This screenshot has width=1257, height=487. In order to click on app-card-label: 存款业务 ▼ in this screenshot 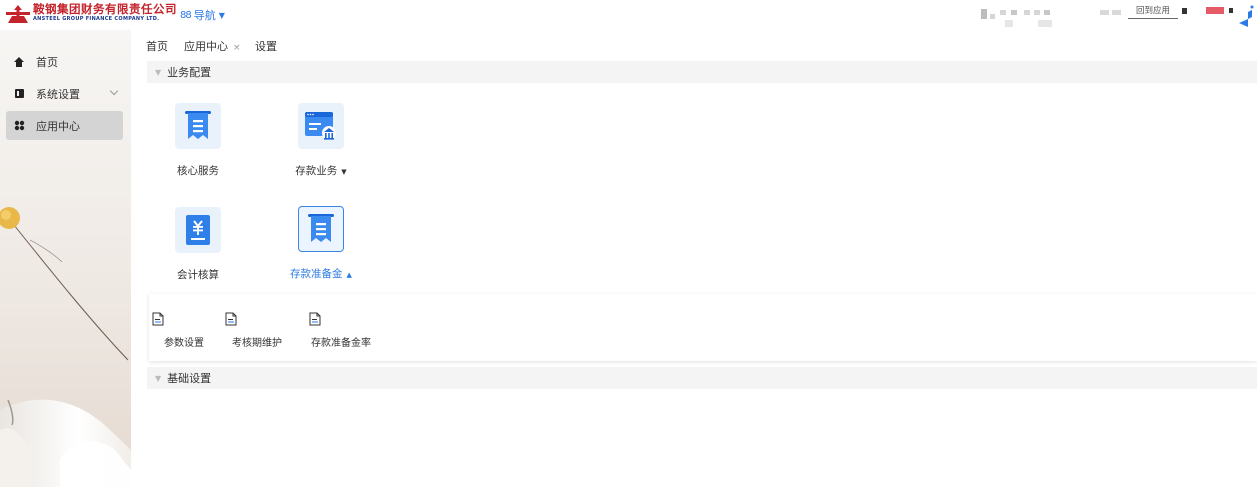, I will do `click(321, 170)`.